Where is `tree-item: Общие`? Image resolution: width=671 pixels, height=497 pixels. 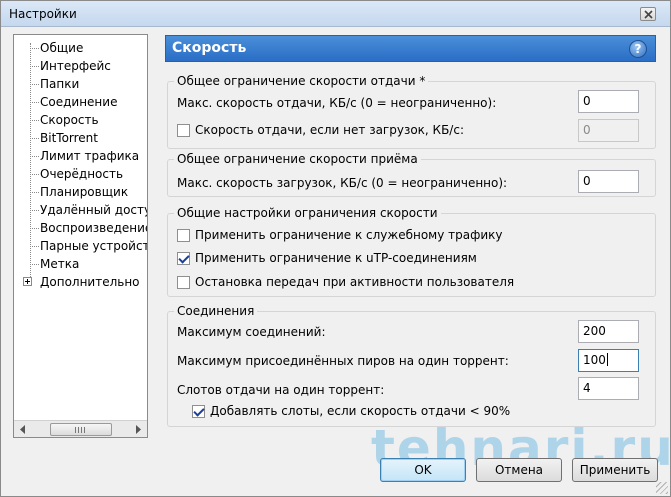
tree-item: Общие is located at coordinates (80, 48).